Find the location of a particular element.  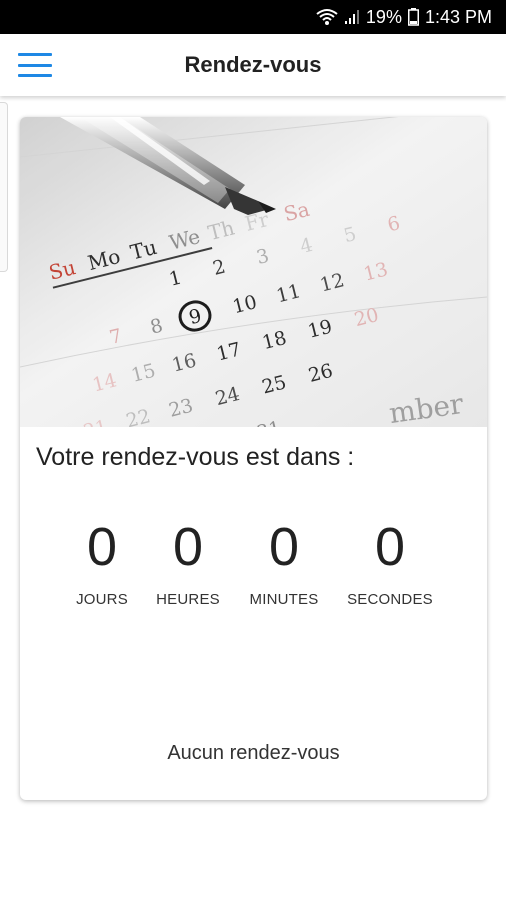

countdown-hours: 0 HEURES is located at coordinates (188, 562).